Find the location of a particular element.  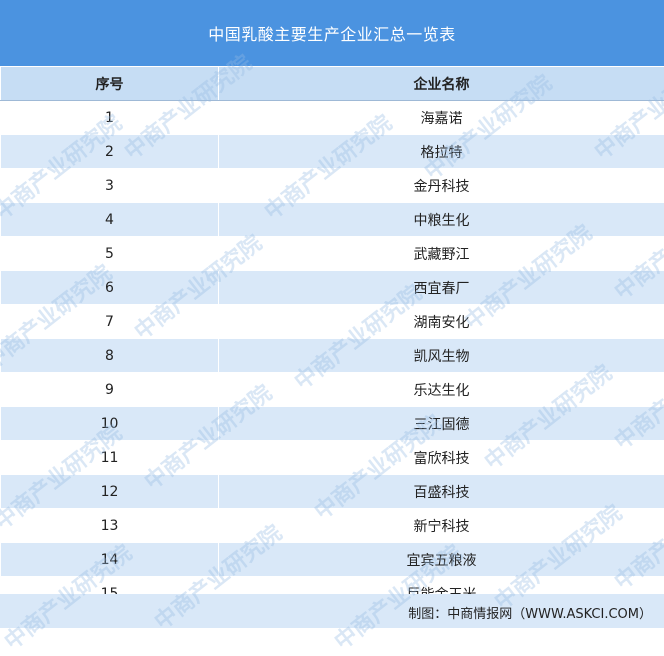

row-index: 3 is located at coordinates (110, 186).